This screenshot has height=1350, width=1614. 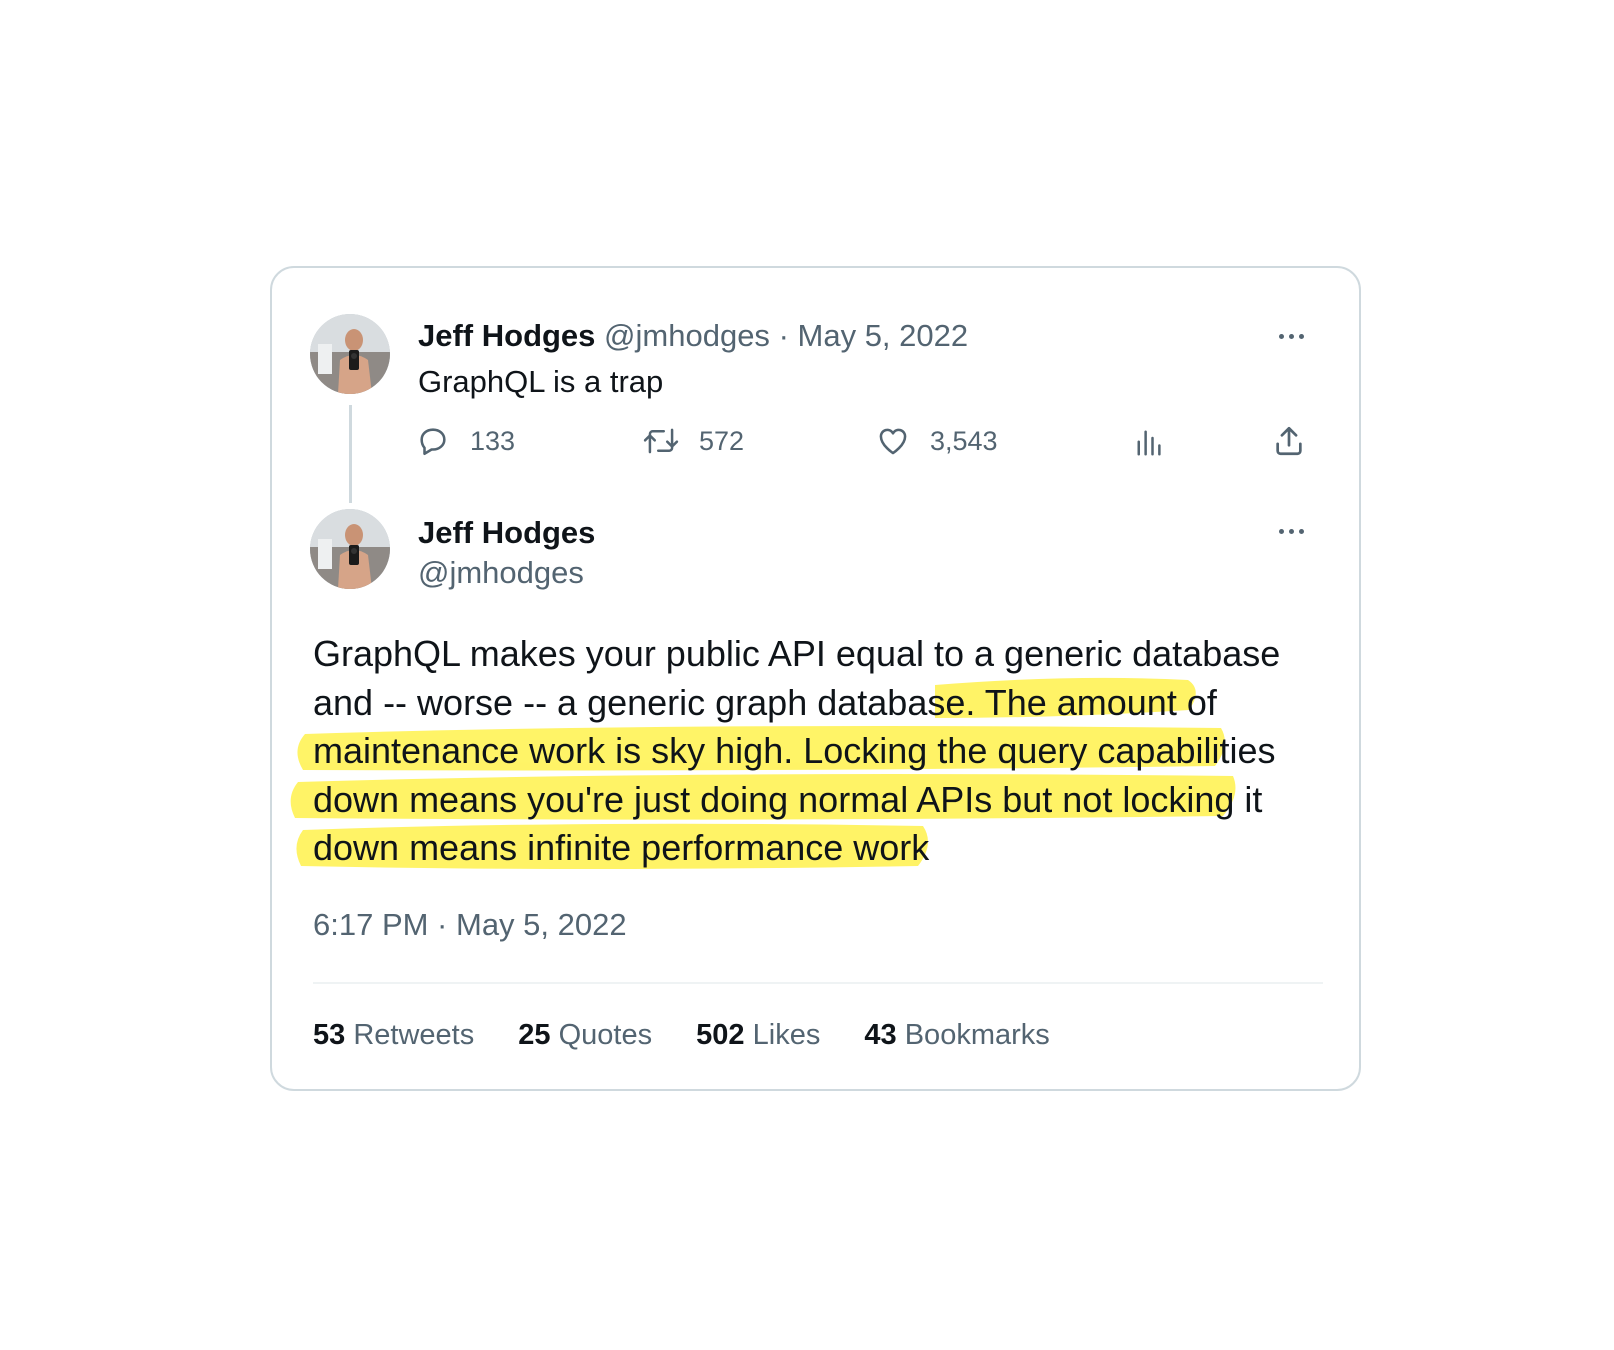 What do you see at coordinates (818, 983) in the screenshot?
I see `divider` at bounding box center [818, 983].